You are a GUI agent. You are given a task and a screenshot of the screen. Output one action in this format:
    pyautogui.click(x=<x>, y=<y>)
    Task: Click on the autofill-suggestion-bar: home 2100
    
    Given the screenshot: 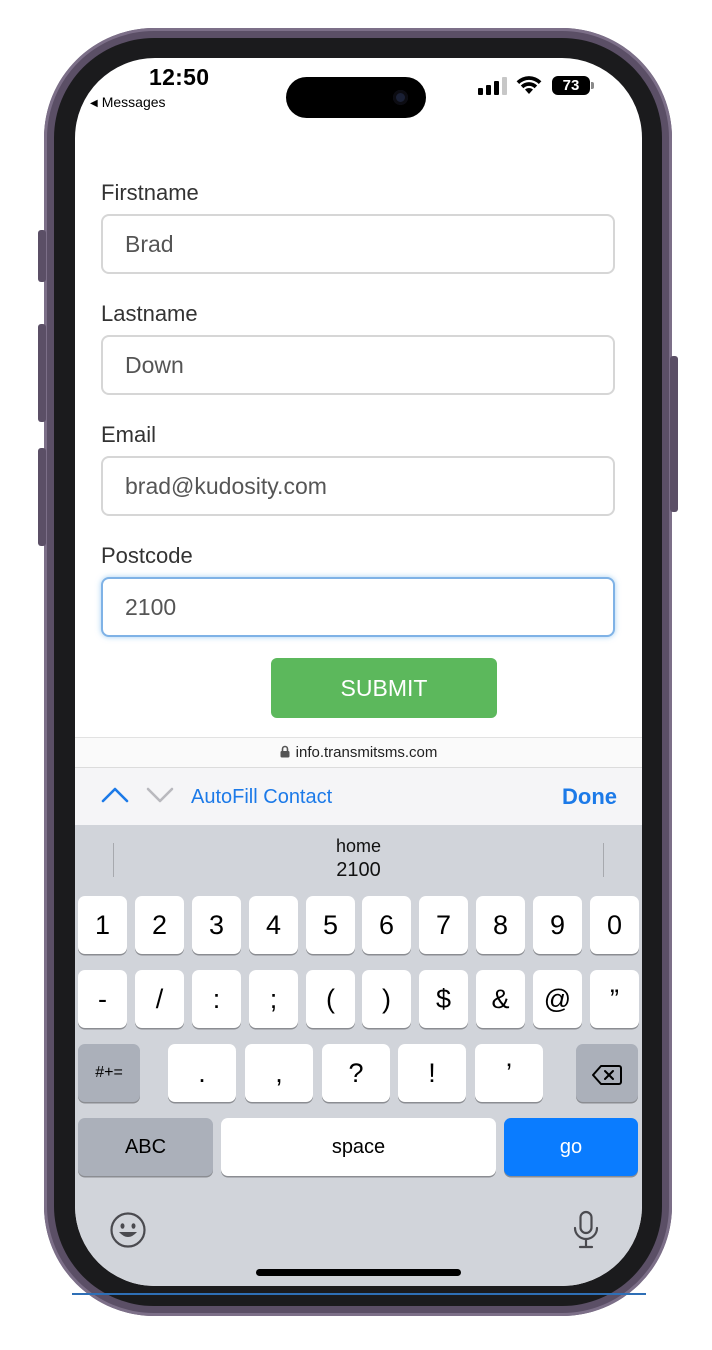 What is the action you would take?
    pyautogui.click(x=358, y=858)
    